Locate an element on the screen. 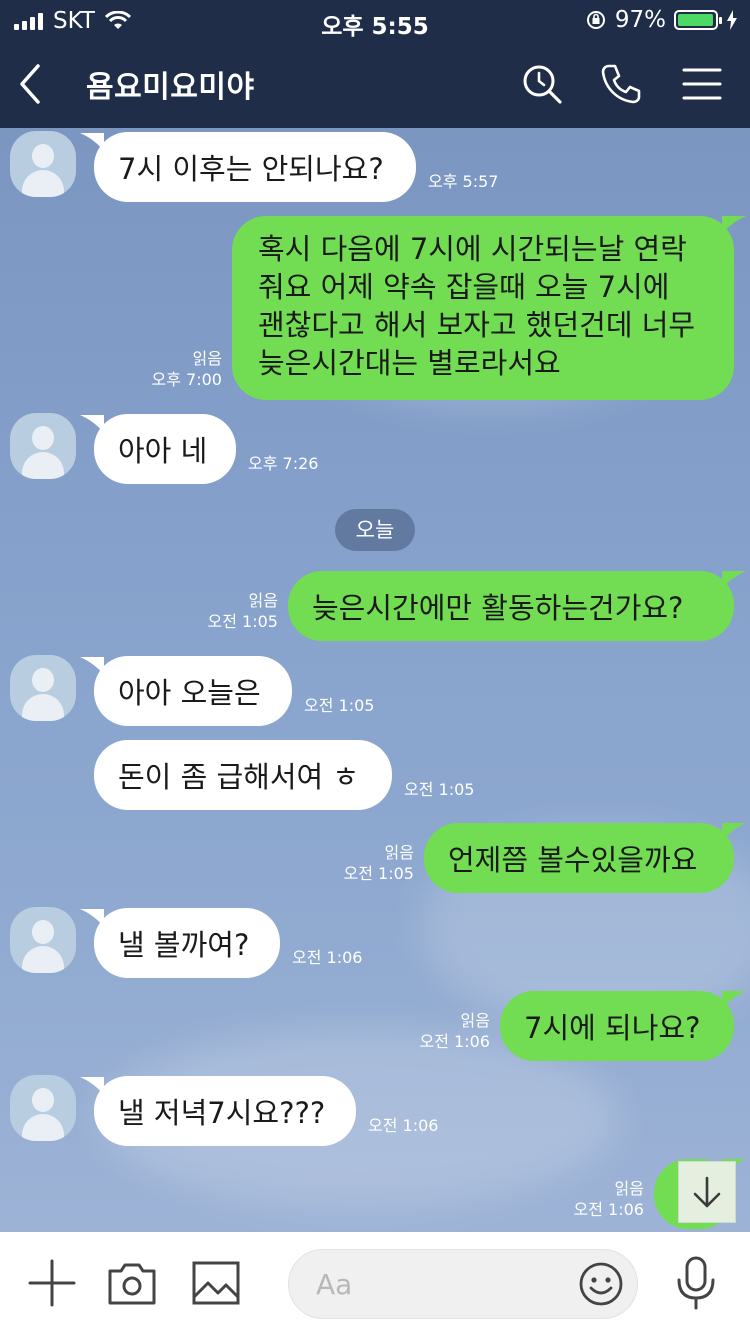 The width and height of the screenshot is (750, 1334). charging-icon is located at coordinates (732, 20).